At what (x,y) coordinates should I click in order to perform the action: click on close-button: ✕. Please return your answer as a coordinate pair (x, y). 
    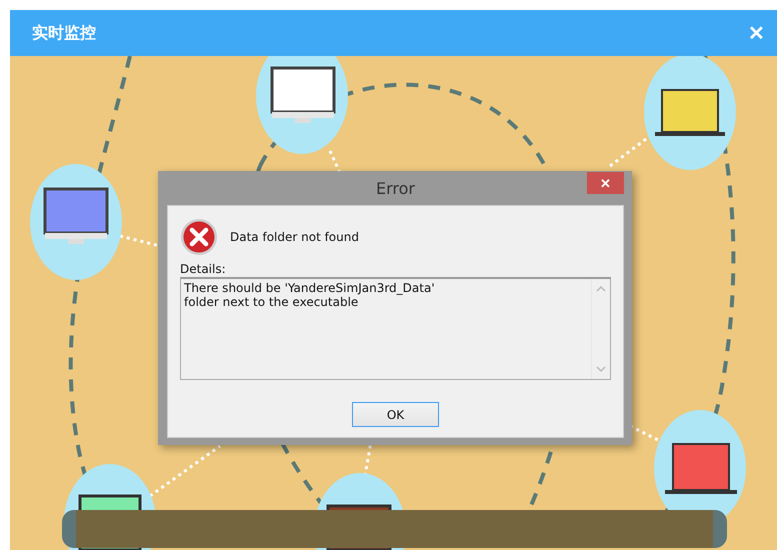
    Looking at the image, I should click on (605, 183).